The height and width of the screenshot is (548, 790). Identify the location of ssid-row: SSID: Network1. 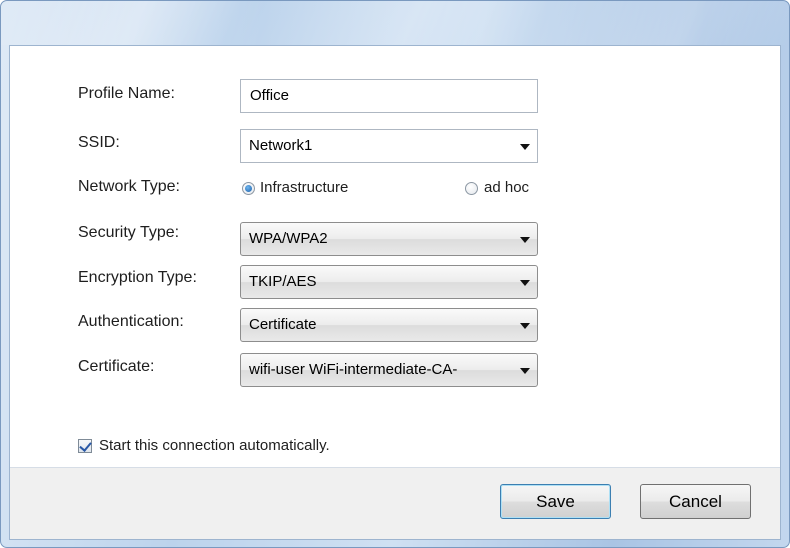
(395, 149).